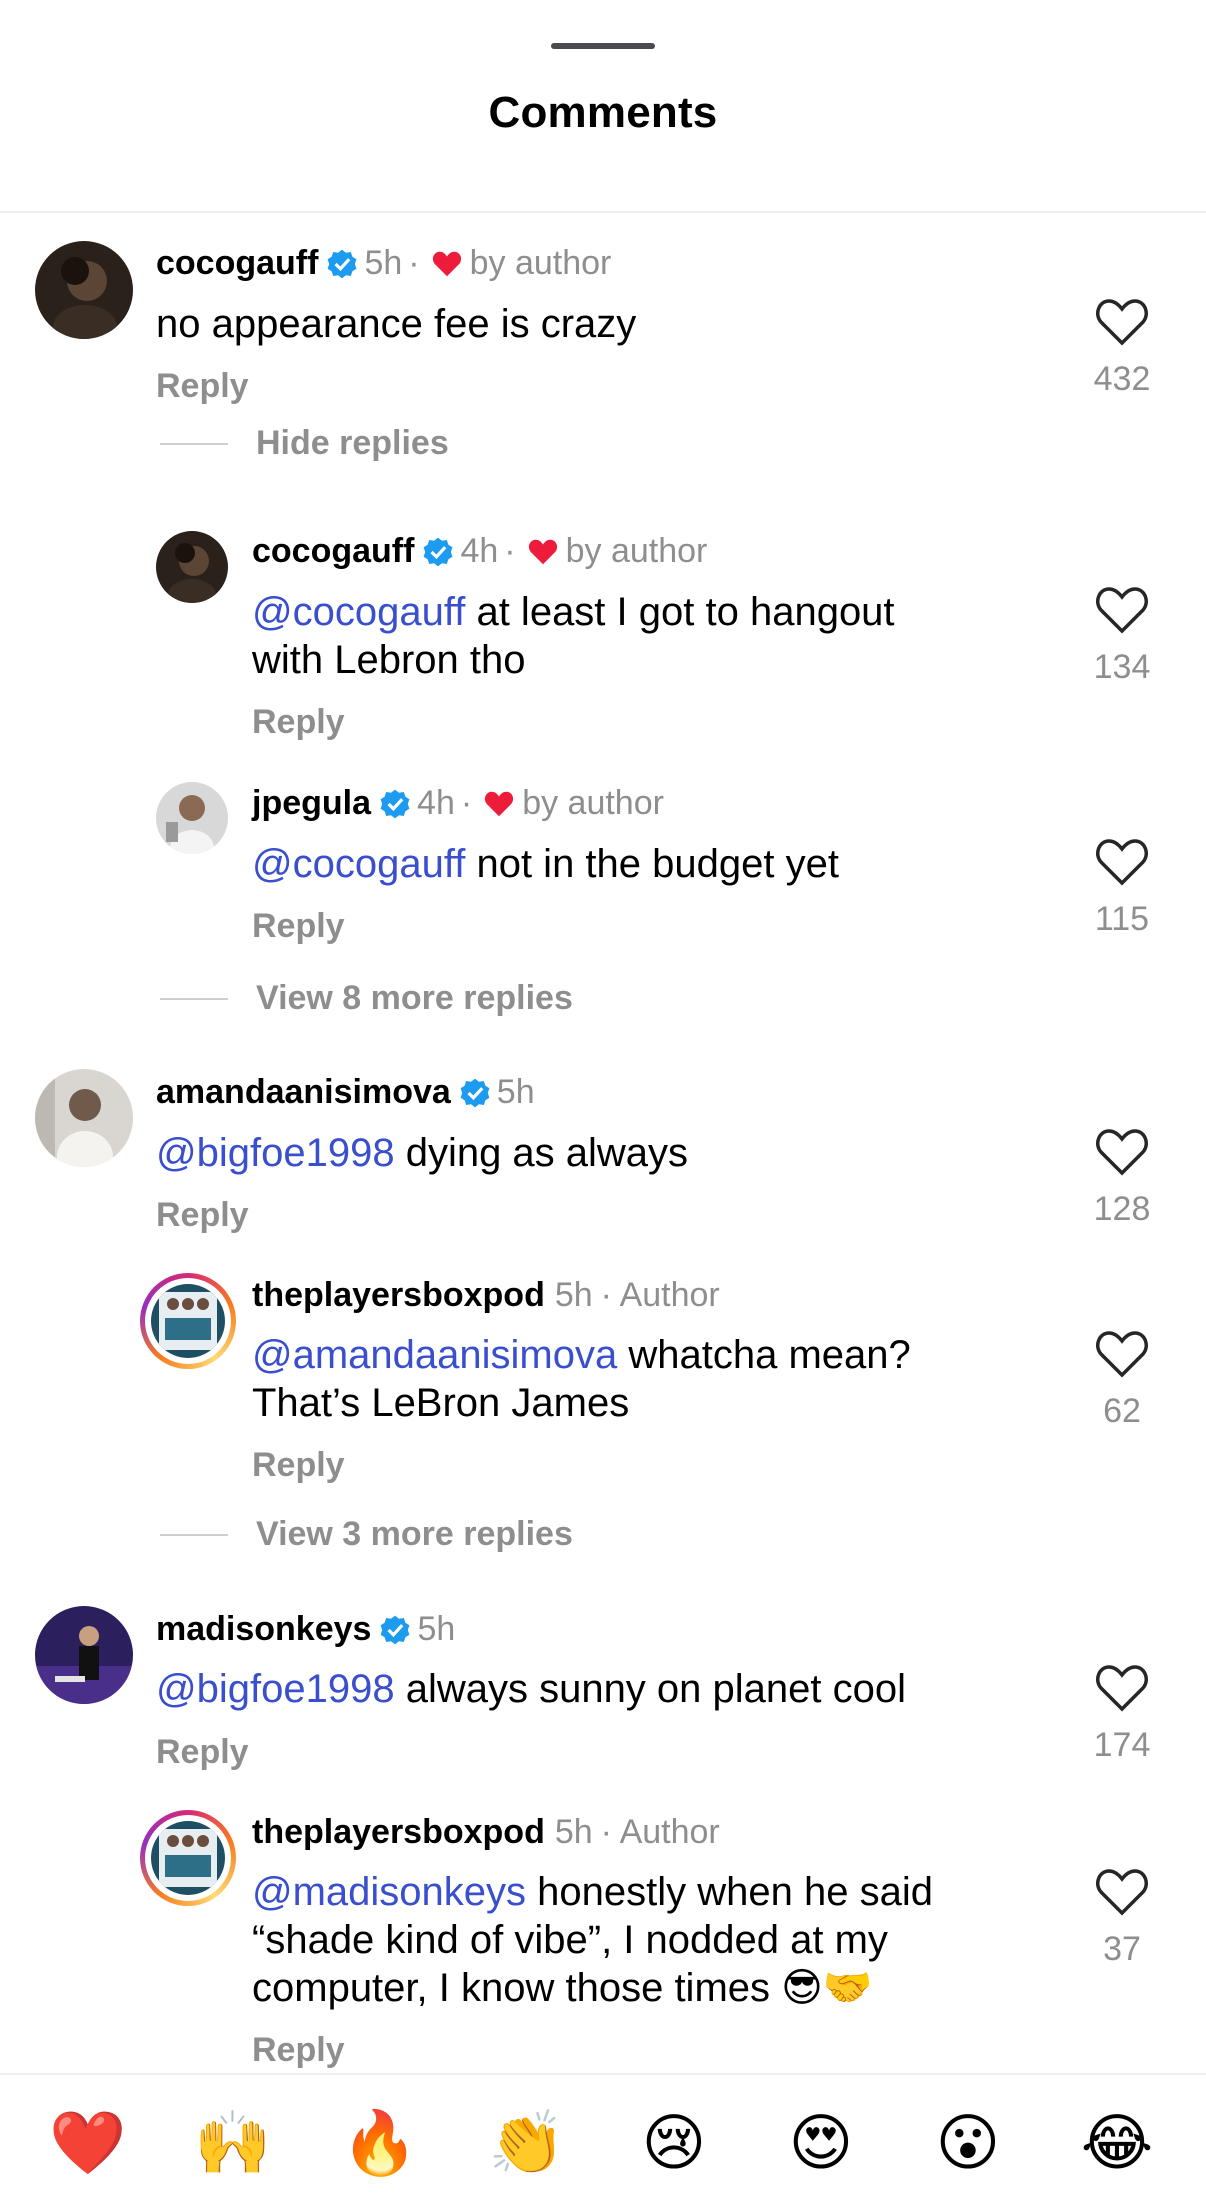 This screenshot has width=1206, height=2198. Describe the element at coordinates (88, 2143) in the screenshot. I see `emoji-red-heart: ❤️` at that location.